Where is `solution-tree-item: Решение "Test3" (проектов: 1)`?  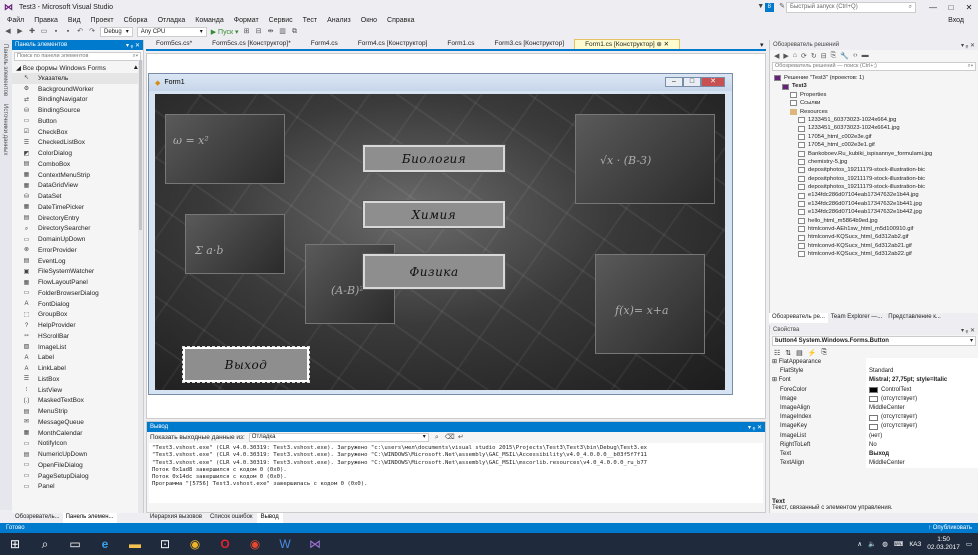
solution-tree-item: Решение "Test3" (проектов: 1) is located at coordinates (874, 78).